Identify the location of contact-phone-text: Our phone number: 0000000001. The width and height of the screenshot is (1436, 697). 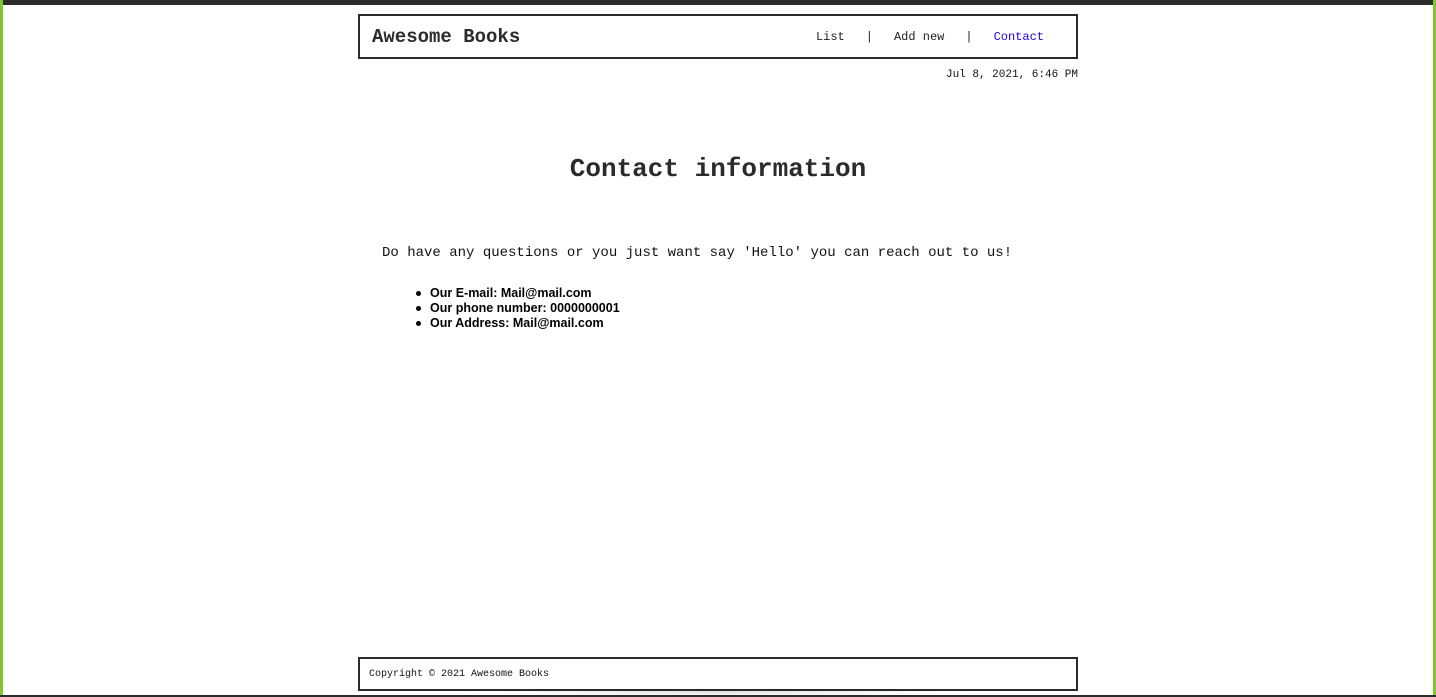
(525, 308).